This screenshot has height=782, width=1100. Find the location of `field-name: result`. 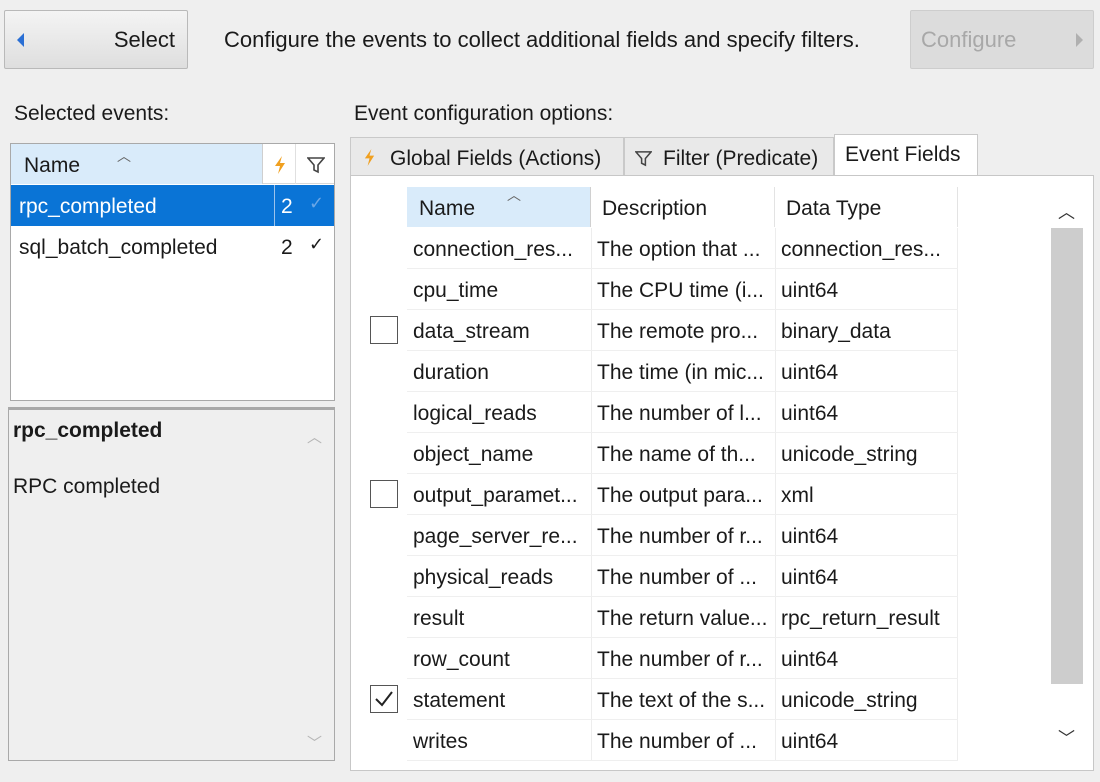

field-name: result is located at coordinates (439, 618).